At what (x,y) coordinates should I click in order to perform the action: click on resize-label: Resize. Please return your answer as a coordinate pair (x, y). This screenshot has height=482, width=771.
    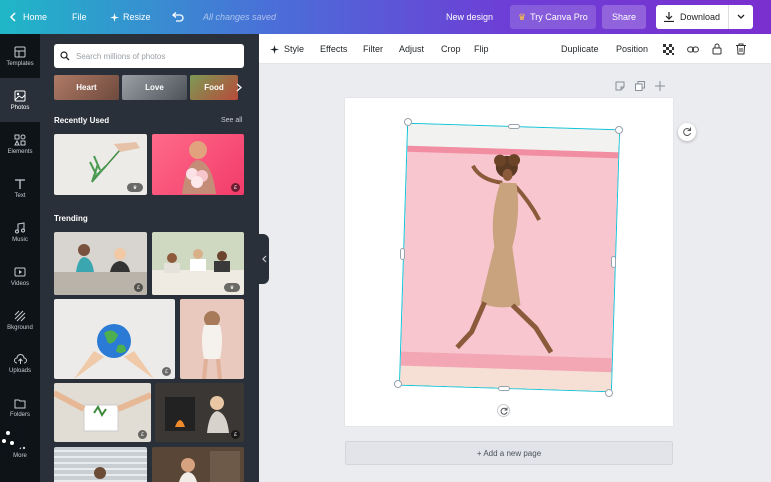
    Looking at the image, I should click on (137, 17).